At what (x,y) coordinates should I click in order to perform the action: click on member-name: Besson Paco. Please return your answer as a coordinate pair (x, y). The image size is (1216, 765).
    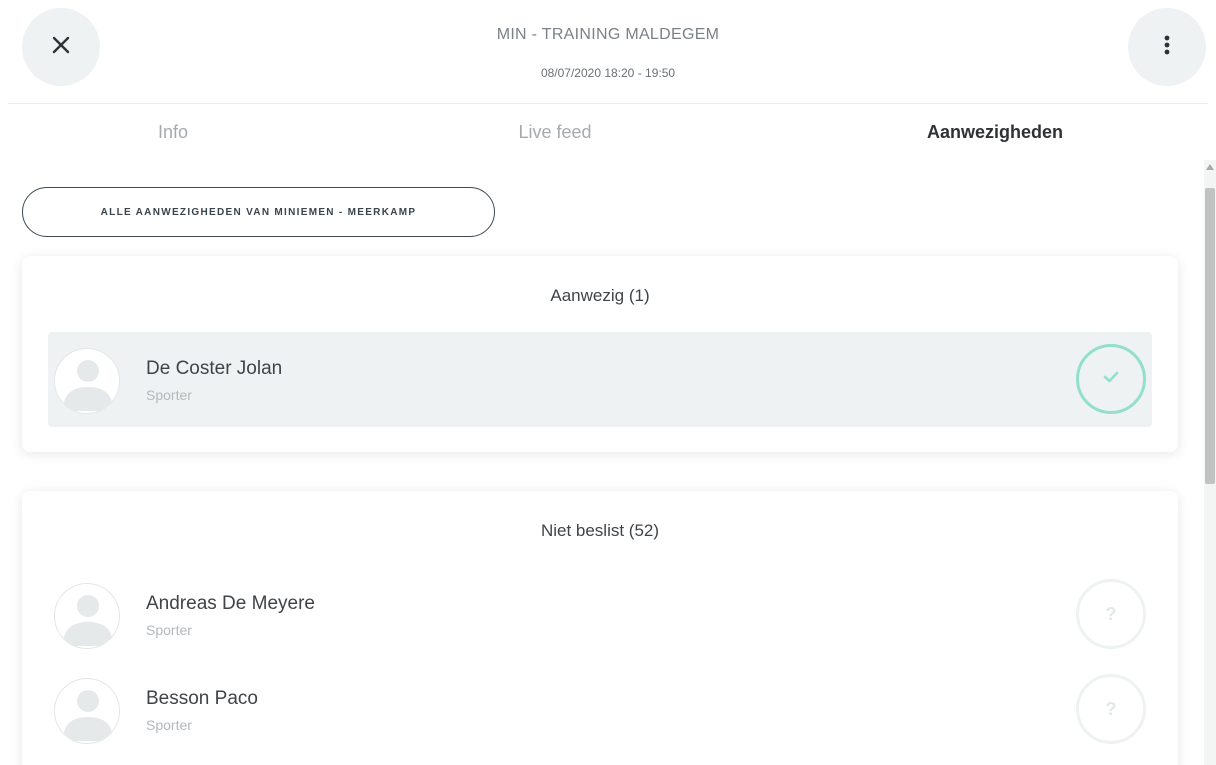
    Looking at the image, I should click on (202, 698).